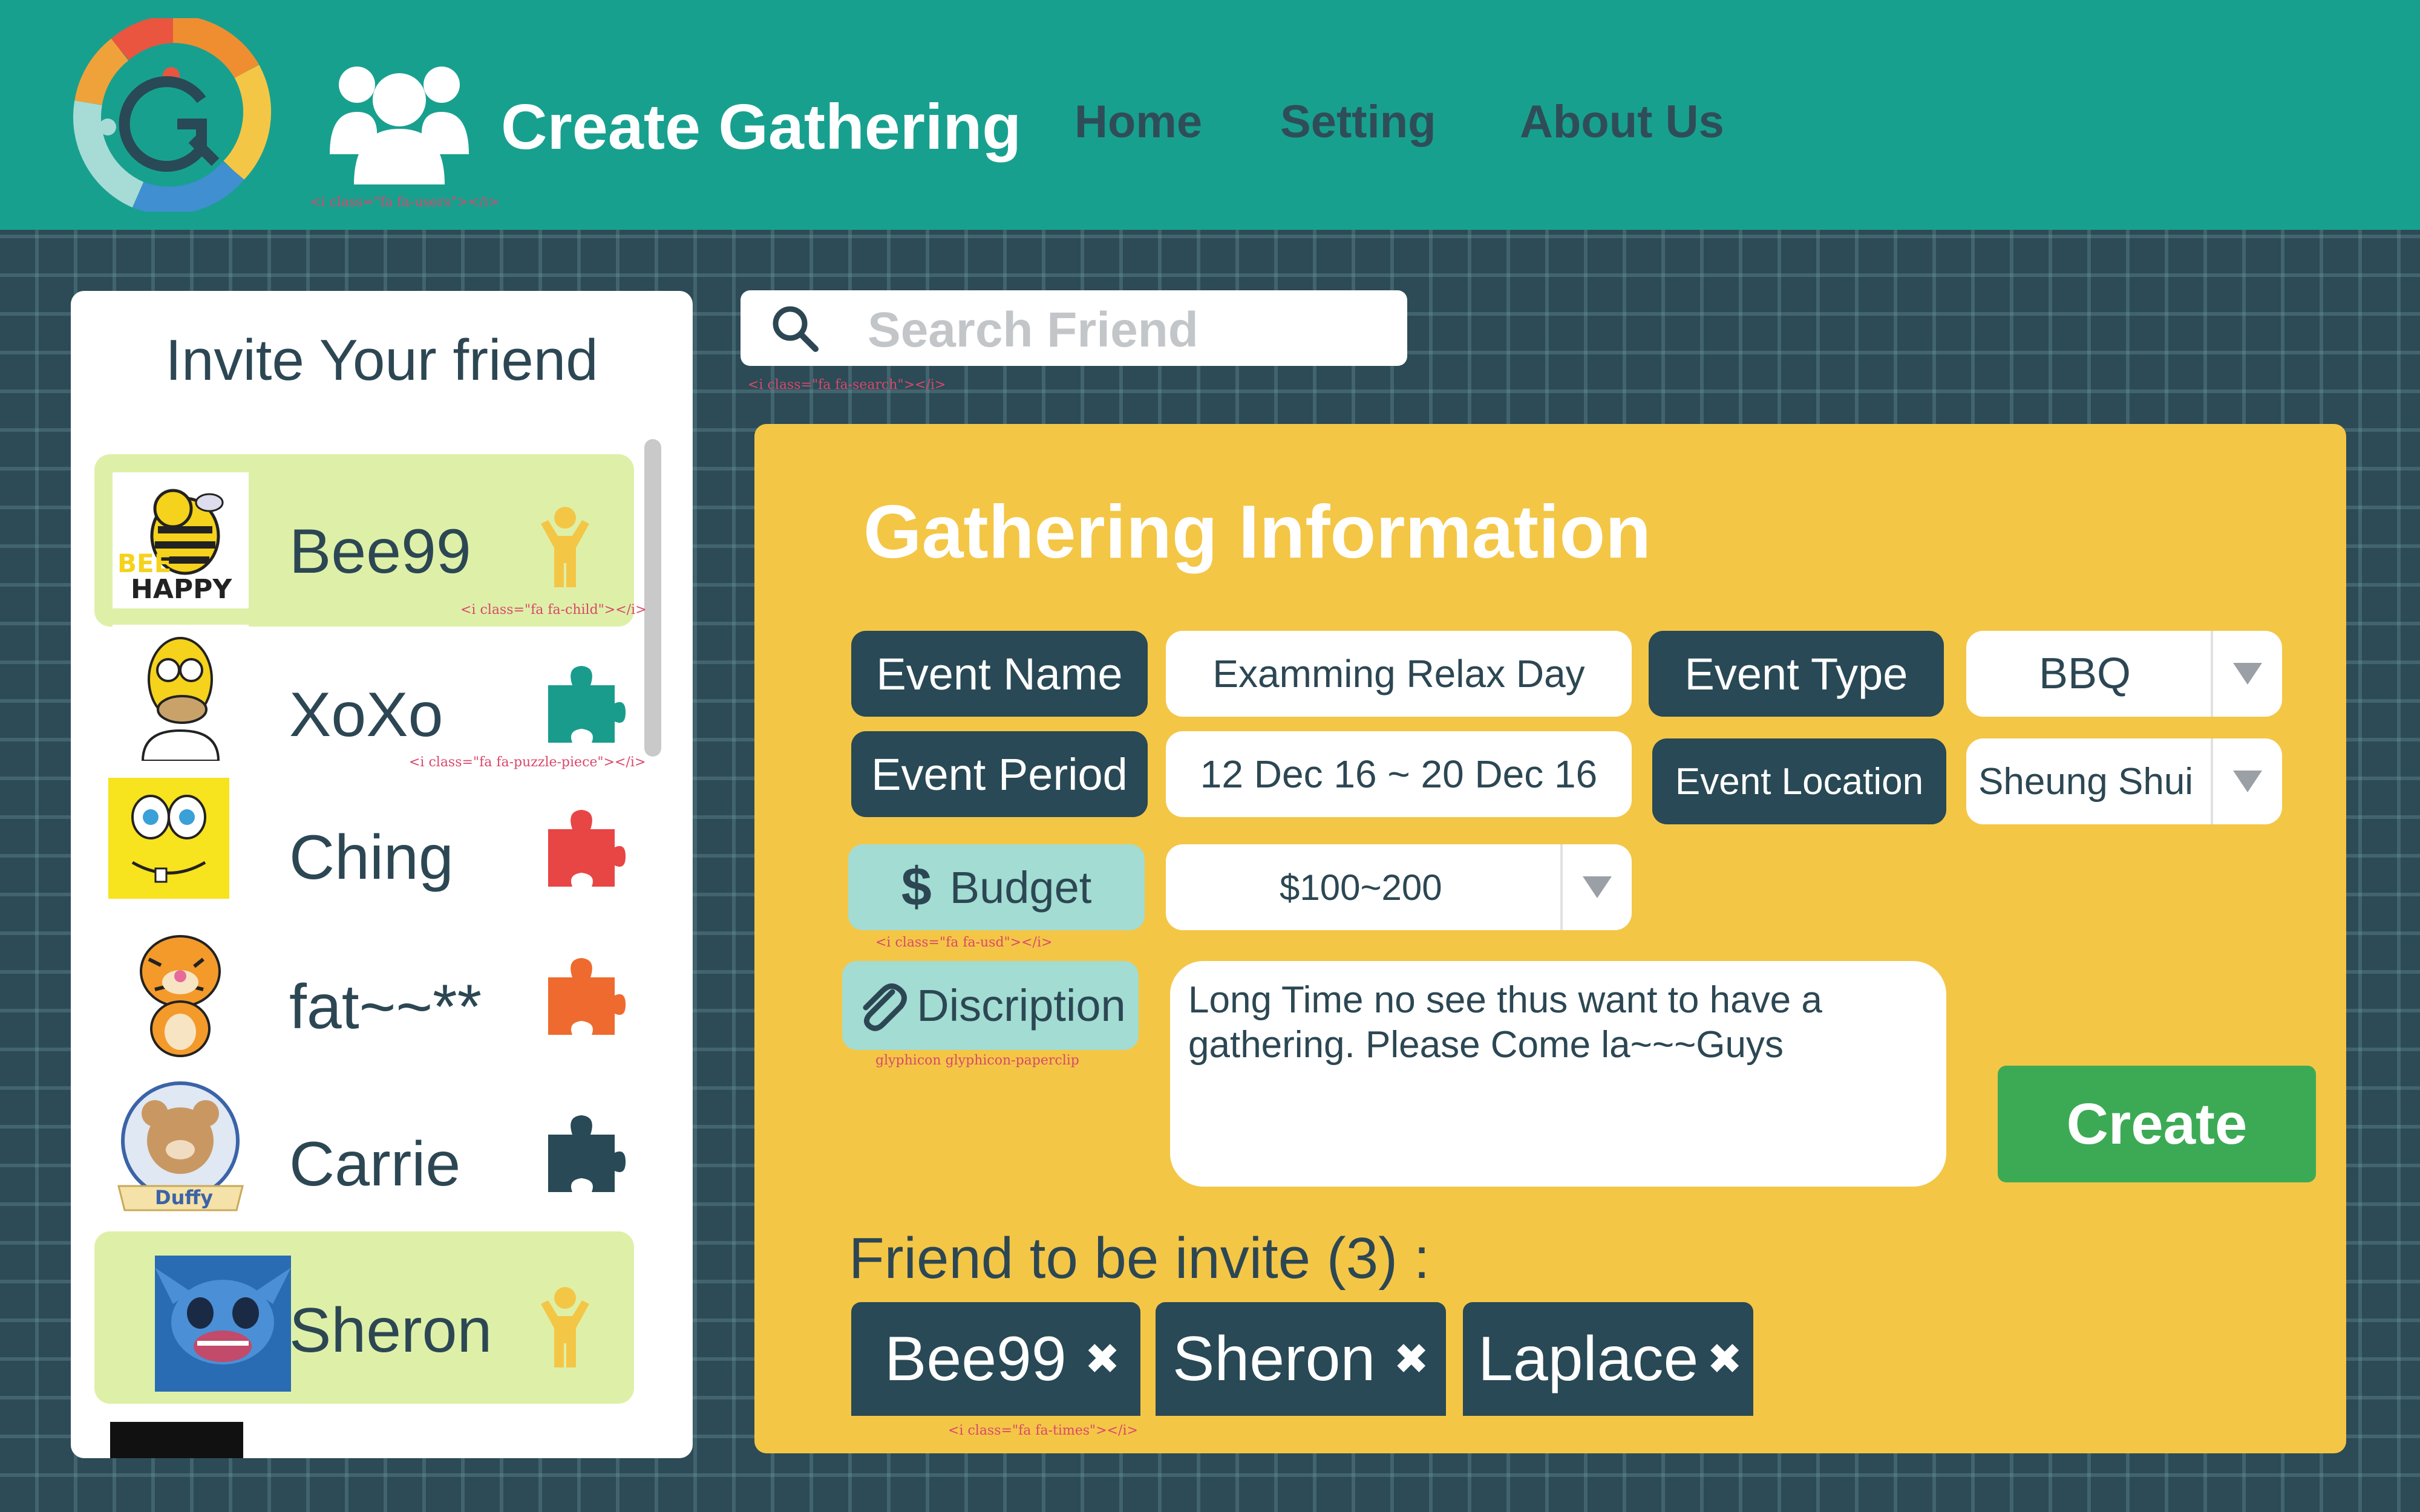  Describe the element at coordinates (1361, 888) in the screenshot. I see `budget-value: $100~200` at that location.